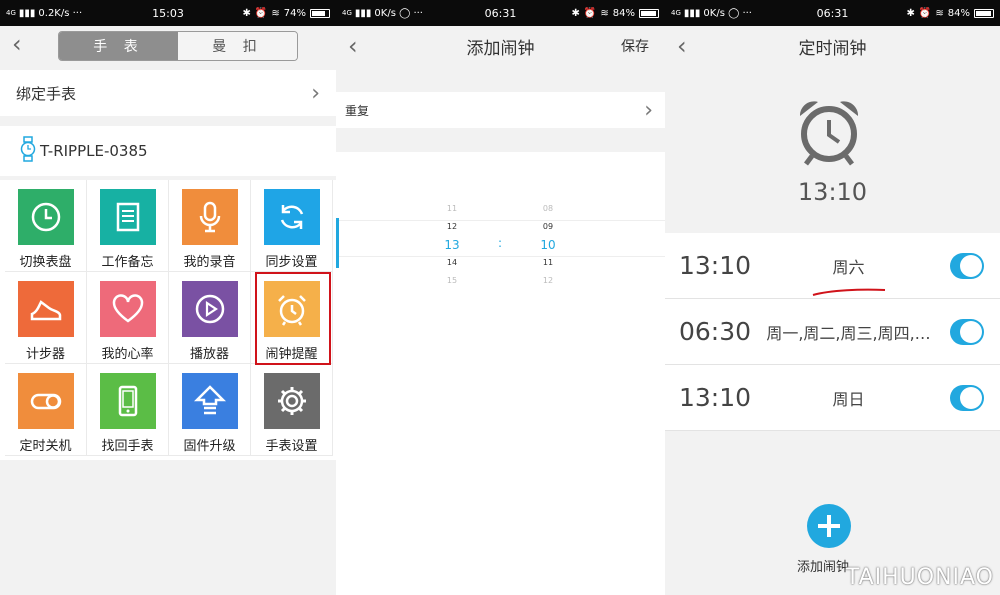 The image size is (1000, 595). I want to click on hour-selected: 13, so click(452, 245).